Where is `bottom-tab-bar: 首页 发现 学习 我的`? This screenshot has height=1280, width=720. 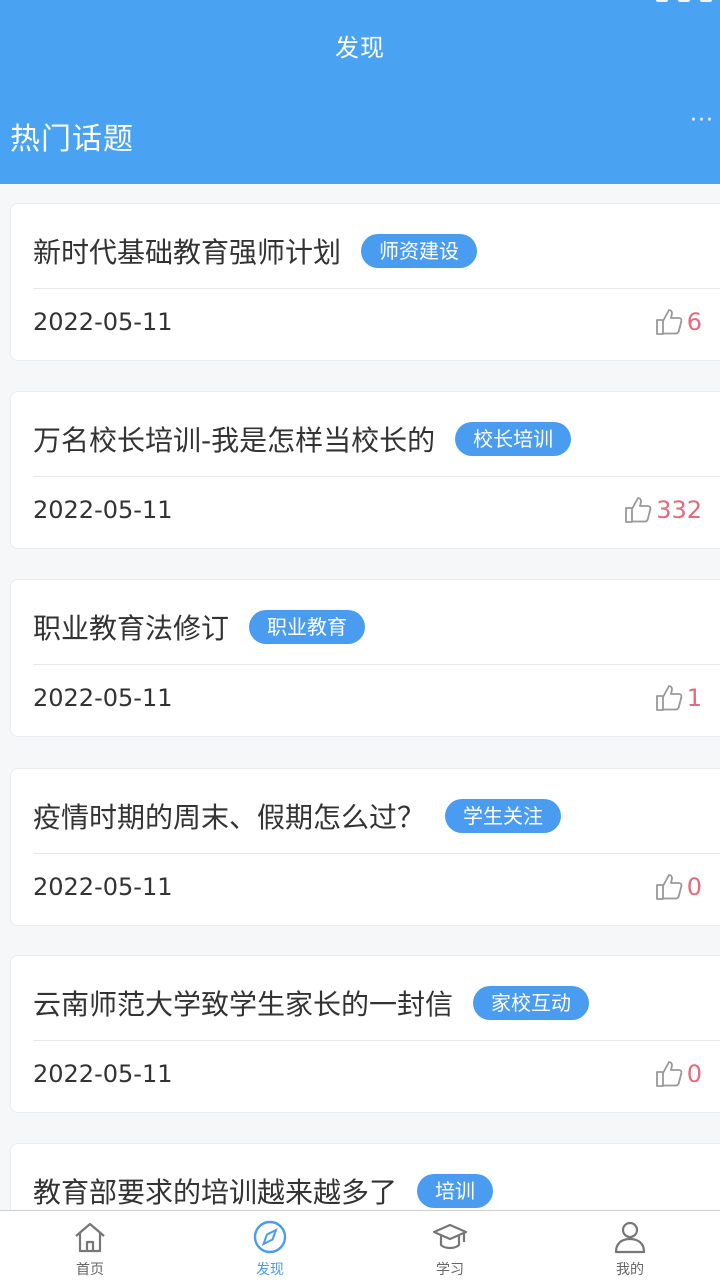 bottom-tab-bar: 首页 发现 学习 我的 is located at coordinates (360, 1245).